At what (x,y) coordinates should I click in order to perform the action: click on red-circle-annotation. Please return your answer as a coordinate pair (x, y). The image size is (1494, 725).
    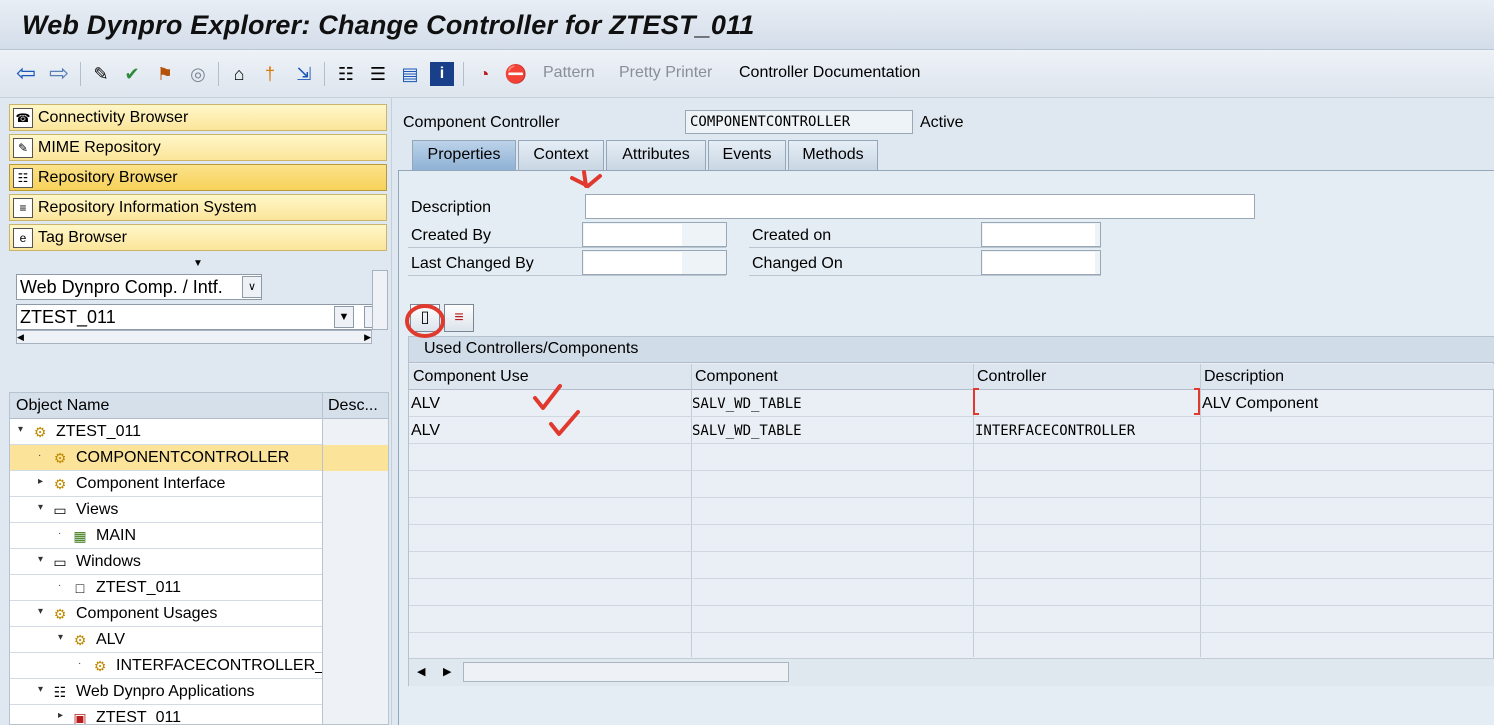
    Looking at the image, I should click on (425, 321).